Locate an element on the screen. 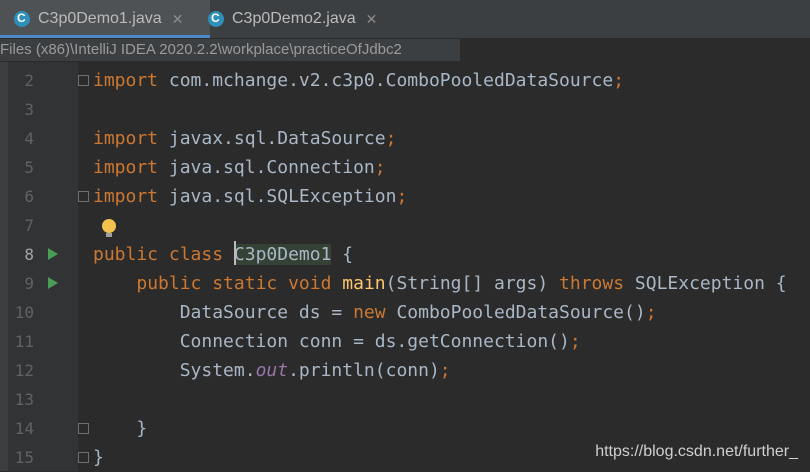  code-line: 4 import javax.sql.DataSource; is located at coordinates (405, 138).